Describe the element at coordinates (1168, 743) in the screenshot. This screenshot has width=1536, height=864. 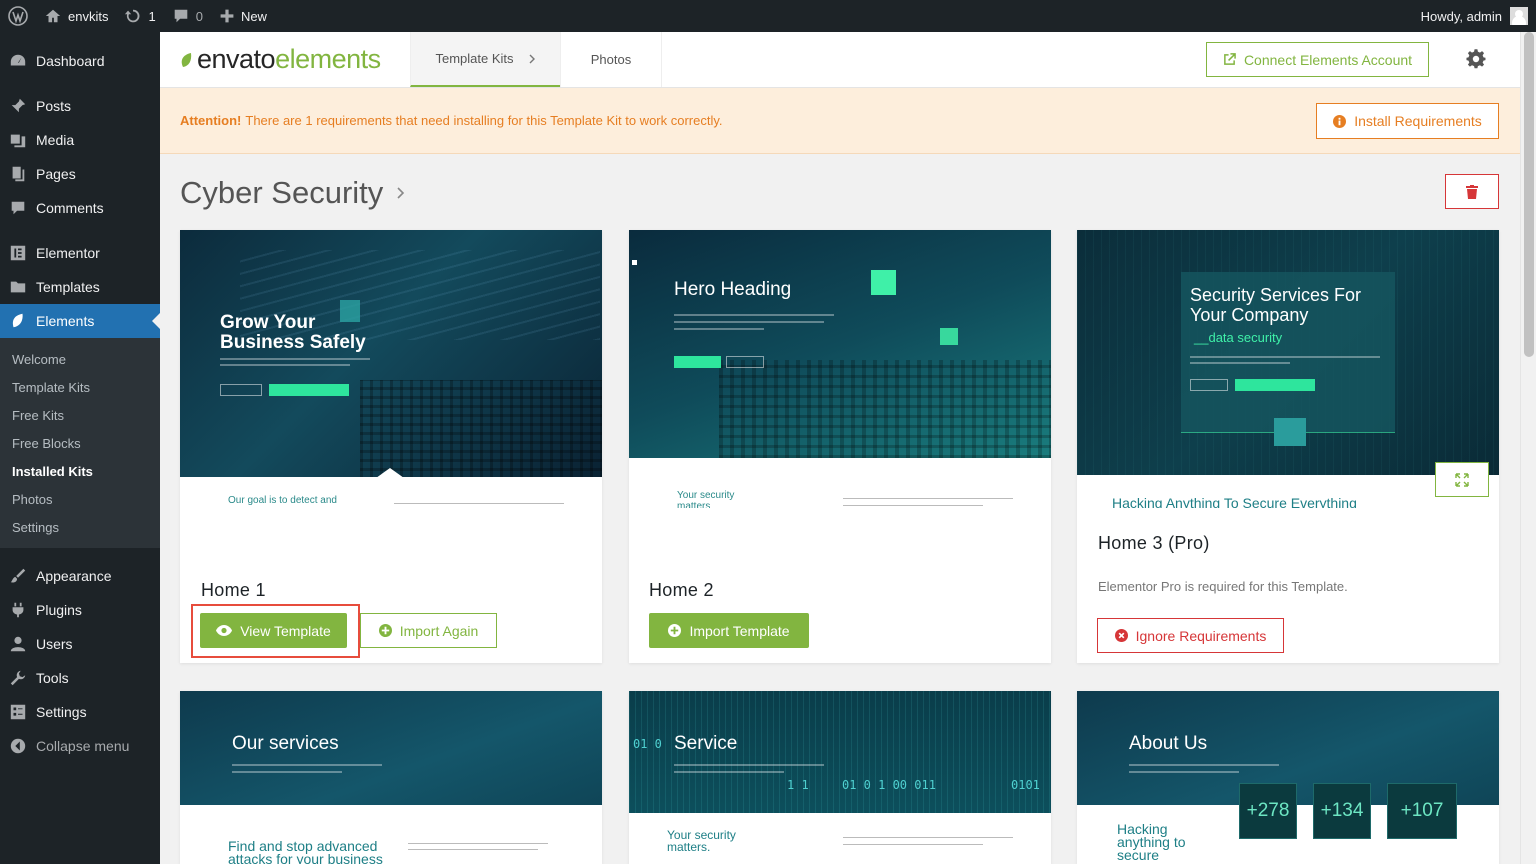
I see `thumb-heading-1: About Us` at that location.